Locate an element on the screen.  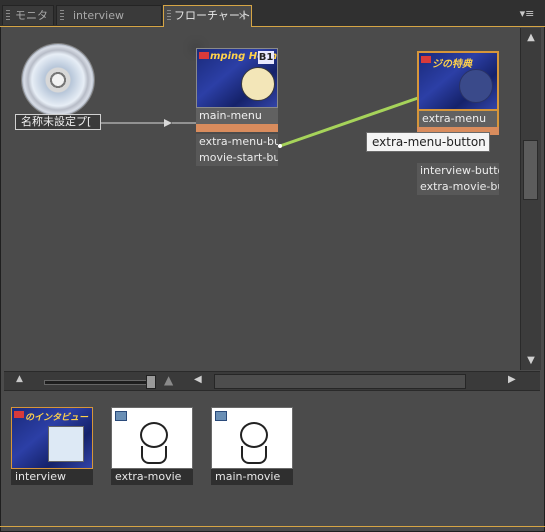
thumbnail-title: のインタビュー is located at coordinates (57, 418).